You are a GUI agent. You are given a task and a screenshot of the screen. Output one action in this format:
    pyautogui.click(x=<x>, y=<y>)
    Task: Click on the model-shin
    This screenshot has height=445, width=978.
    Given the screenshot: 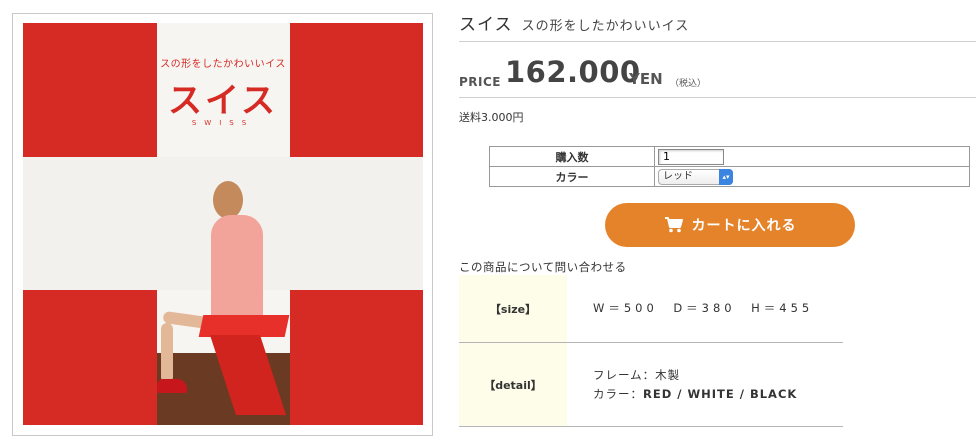 What is the action you would take?
    pyautogui.click(x=167, y=353)
    